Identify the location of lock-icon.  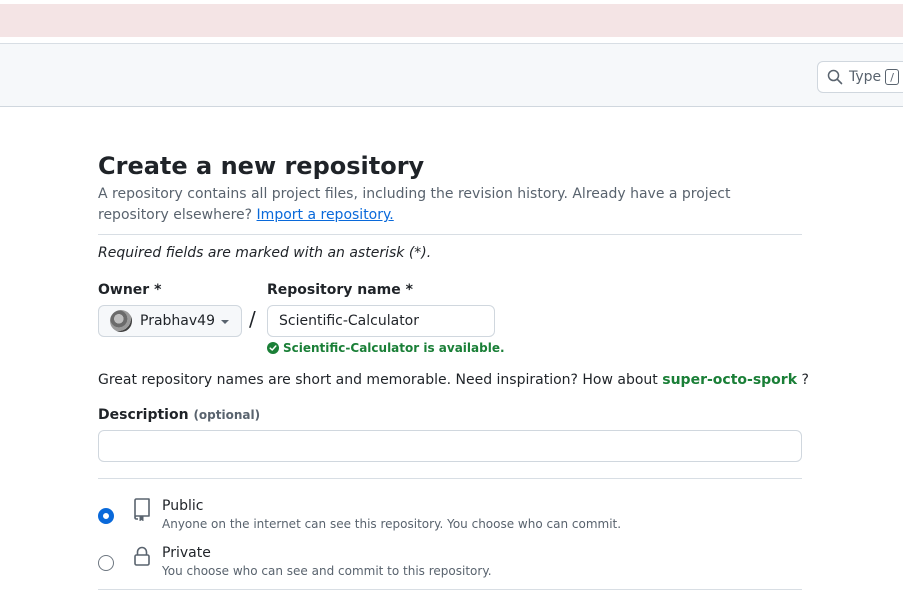
(142, 556).